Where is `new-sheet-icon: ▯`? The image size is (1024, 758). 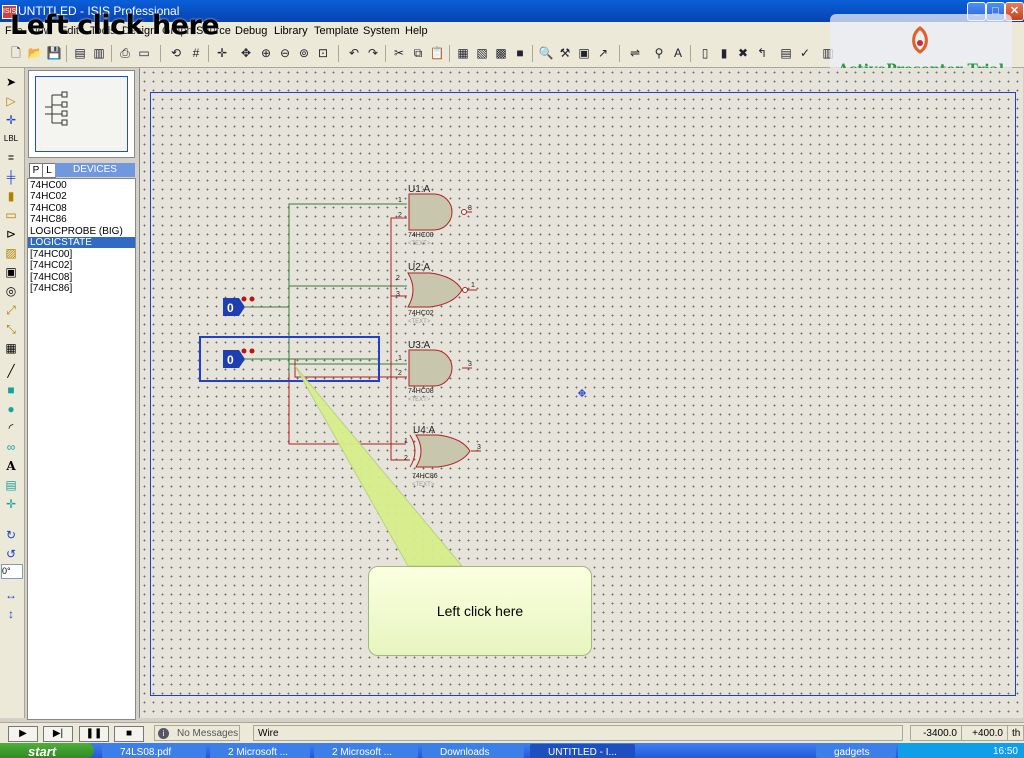 new-sheet-icon: ▯ is located at coordinates (705, 53).